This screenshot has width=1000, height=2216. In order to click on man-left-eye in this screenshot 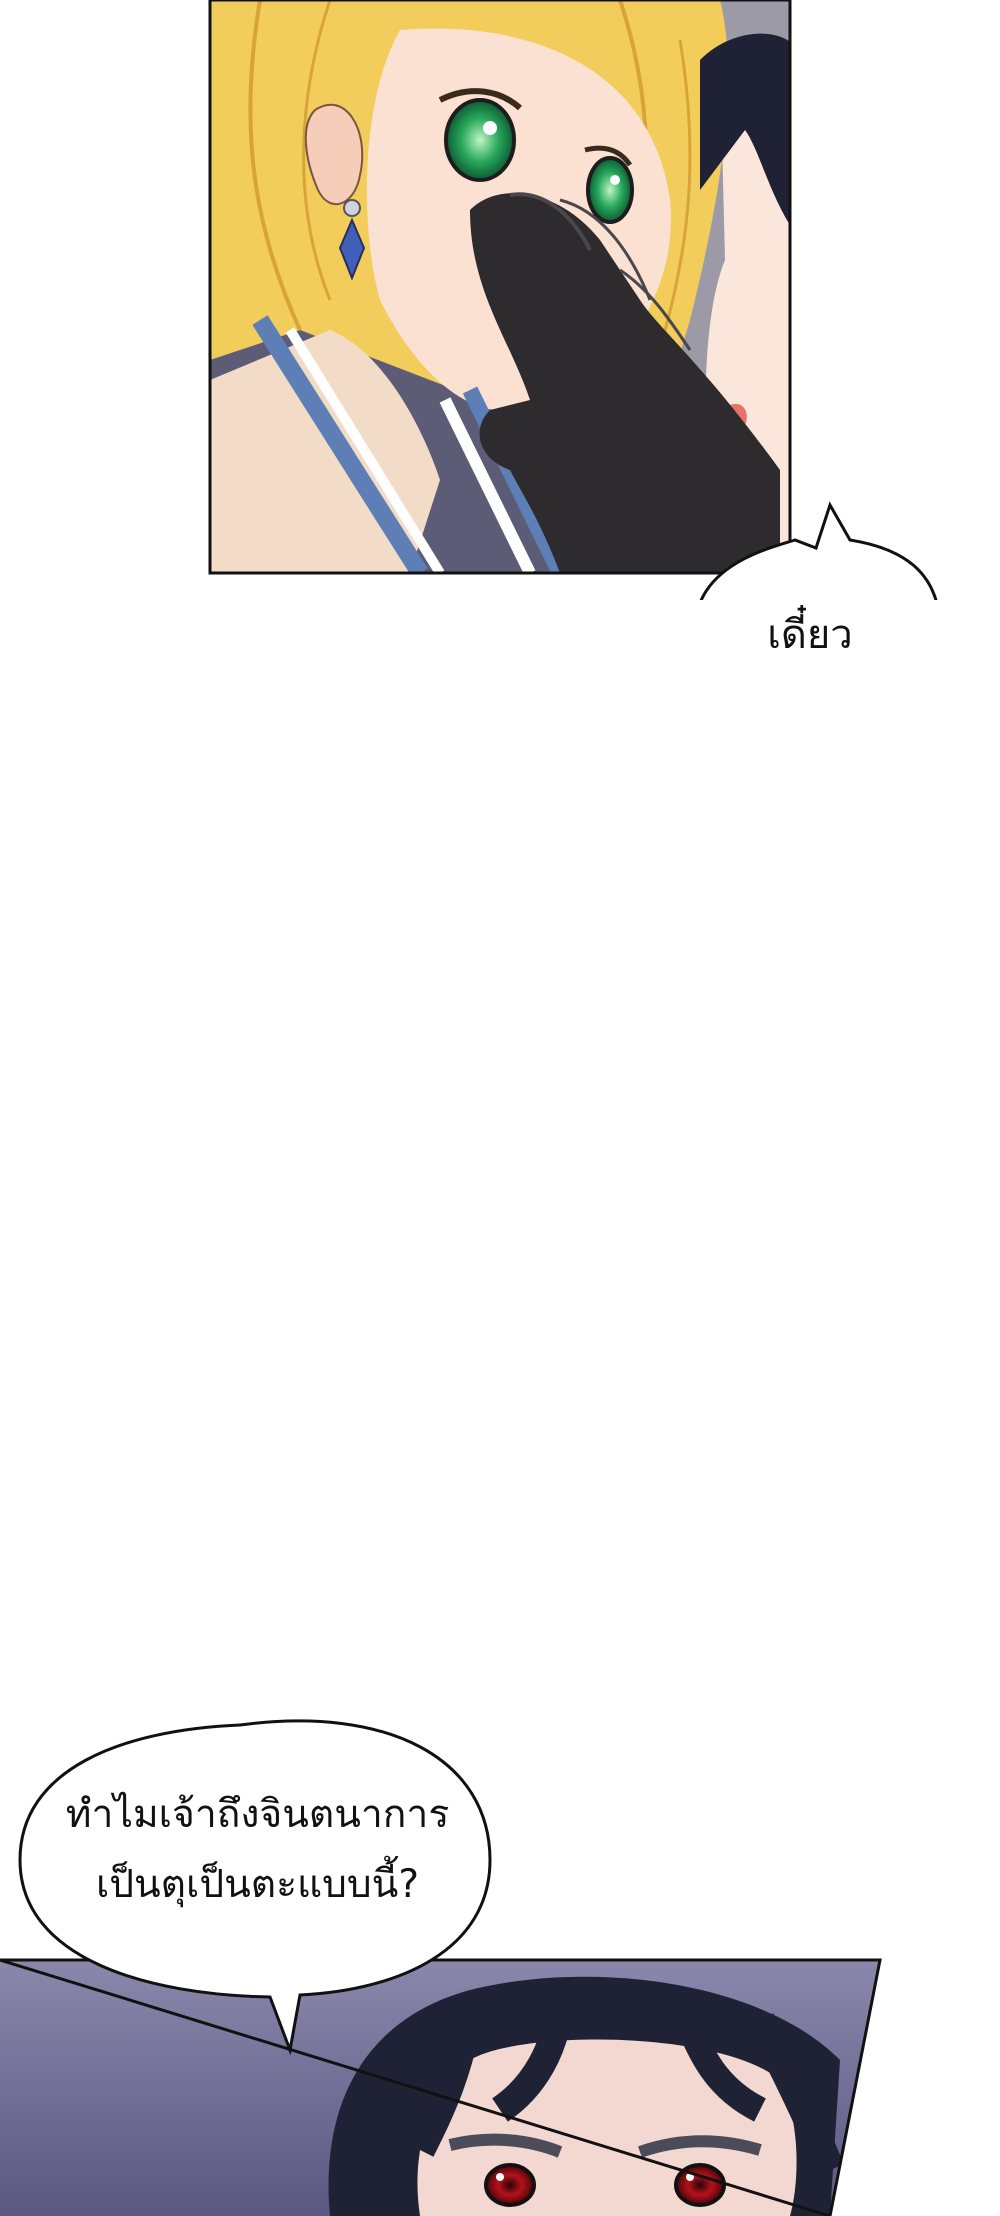, I will do `click(510, 2185)`.